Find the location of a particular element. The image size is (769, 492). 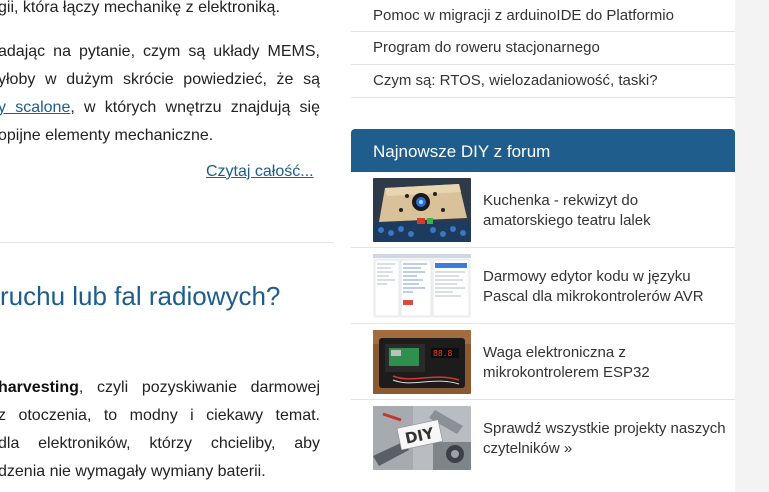

article-text-fragment: , czyli pozyskiwanie darmowej is located at coordinates (199, 387).